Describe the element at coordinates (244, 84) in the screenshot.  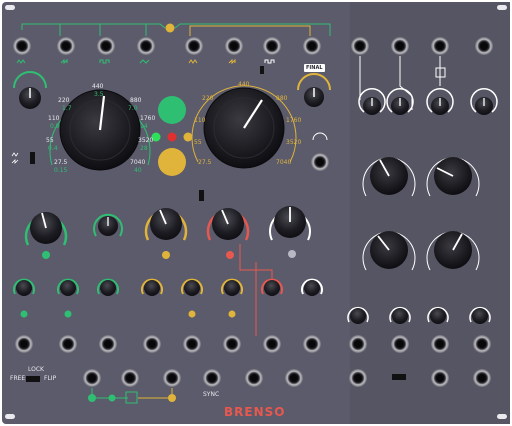
I see `dial-right-scale-0: 440` at that location.